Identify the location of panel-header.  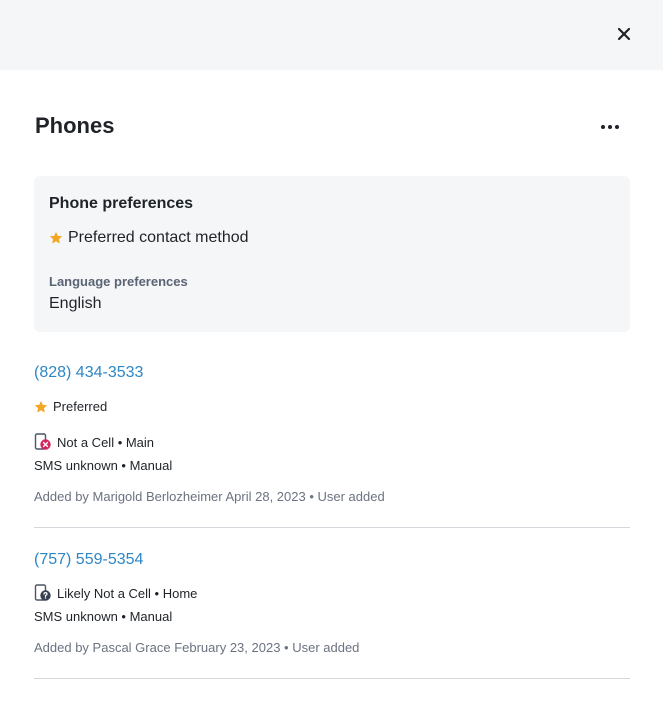
(331, 35).